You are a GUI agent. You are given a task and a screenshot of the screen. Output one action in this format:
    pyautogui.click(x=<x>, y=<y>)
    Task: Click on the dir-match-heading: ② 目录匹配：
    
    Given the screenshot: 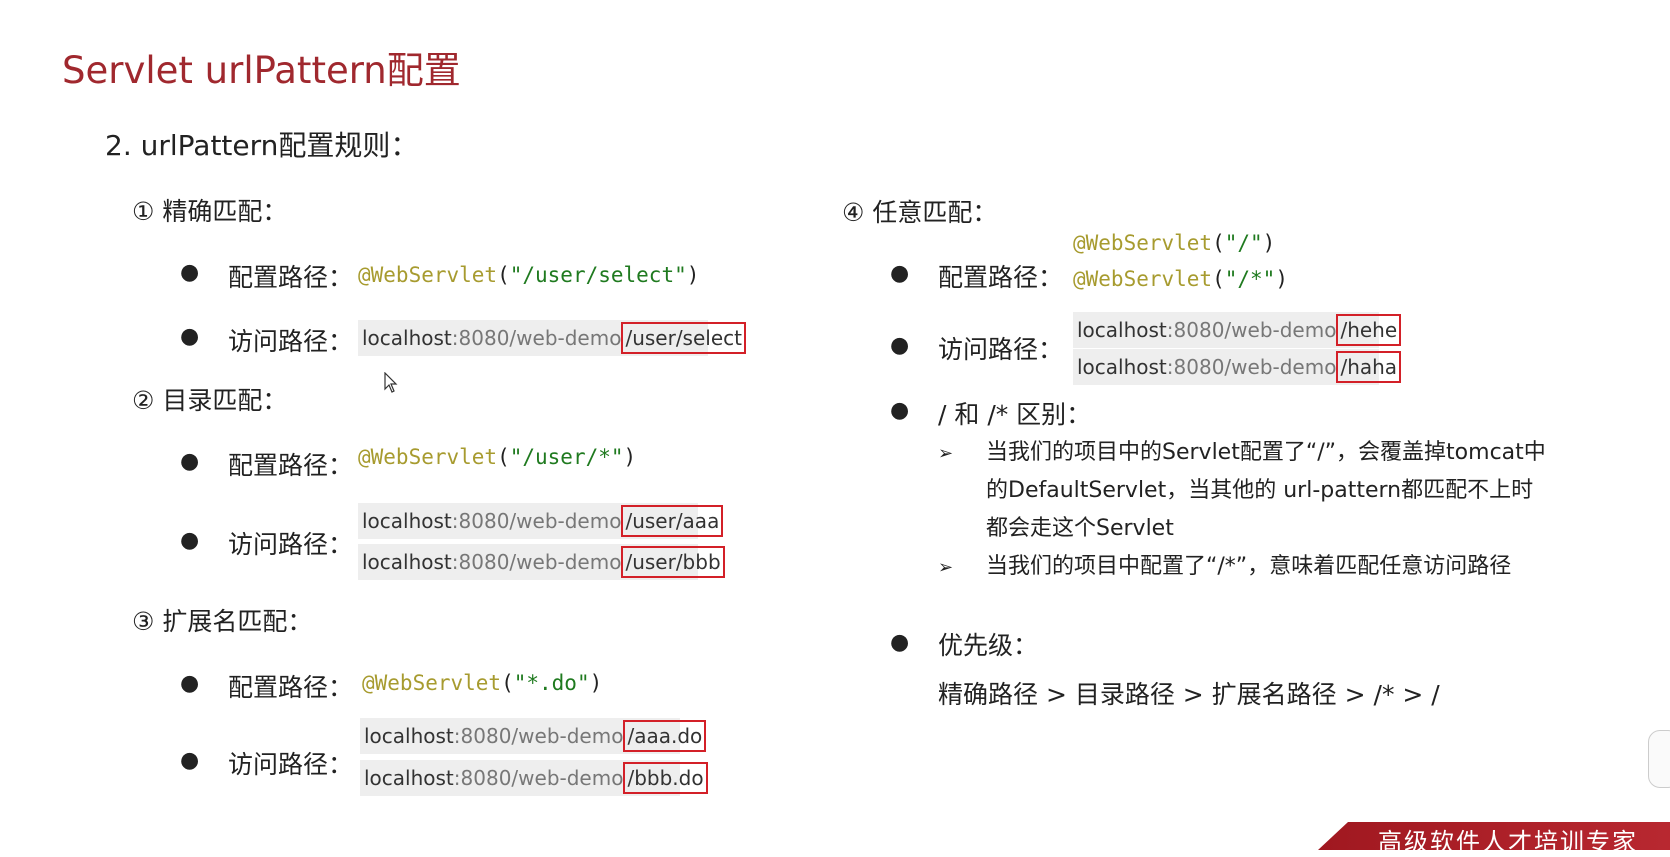 What is the action you would take?
    pyautogui.click(x=210, y=400)
    